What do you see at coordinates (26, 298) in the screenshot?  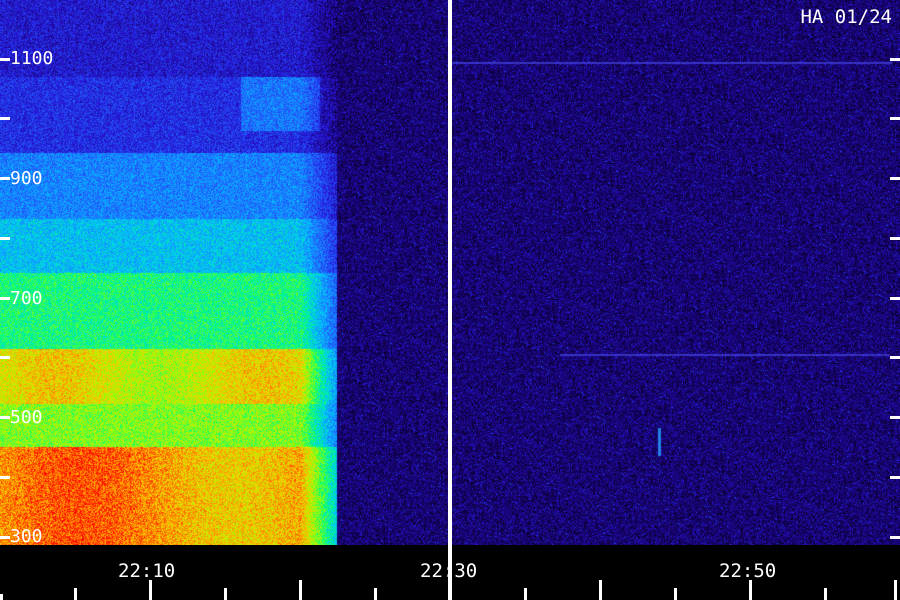 I see `y-label-700: 700` at bounding box center [26, 298].